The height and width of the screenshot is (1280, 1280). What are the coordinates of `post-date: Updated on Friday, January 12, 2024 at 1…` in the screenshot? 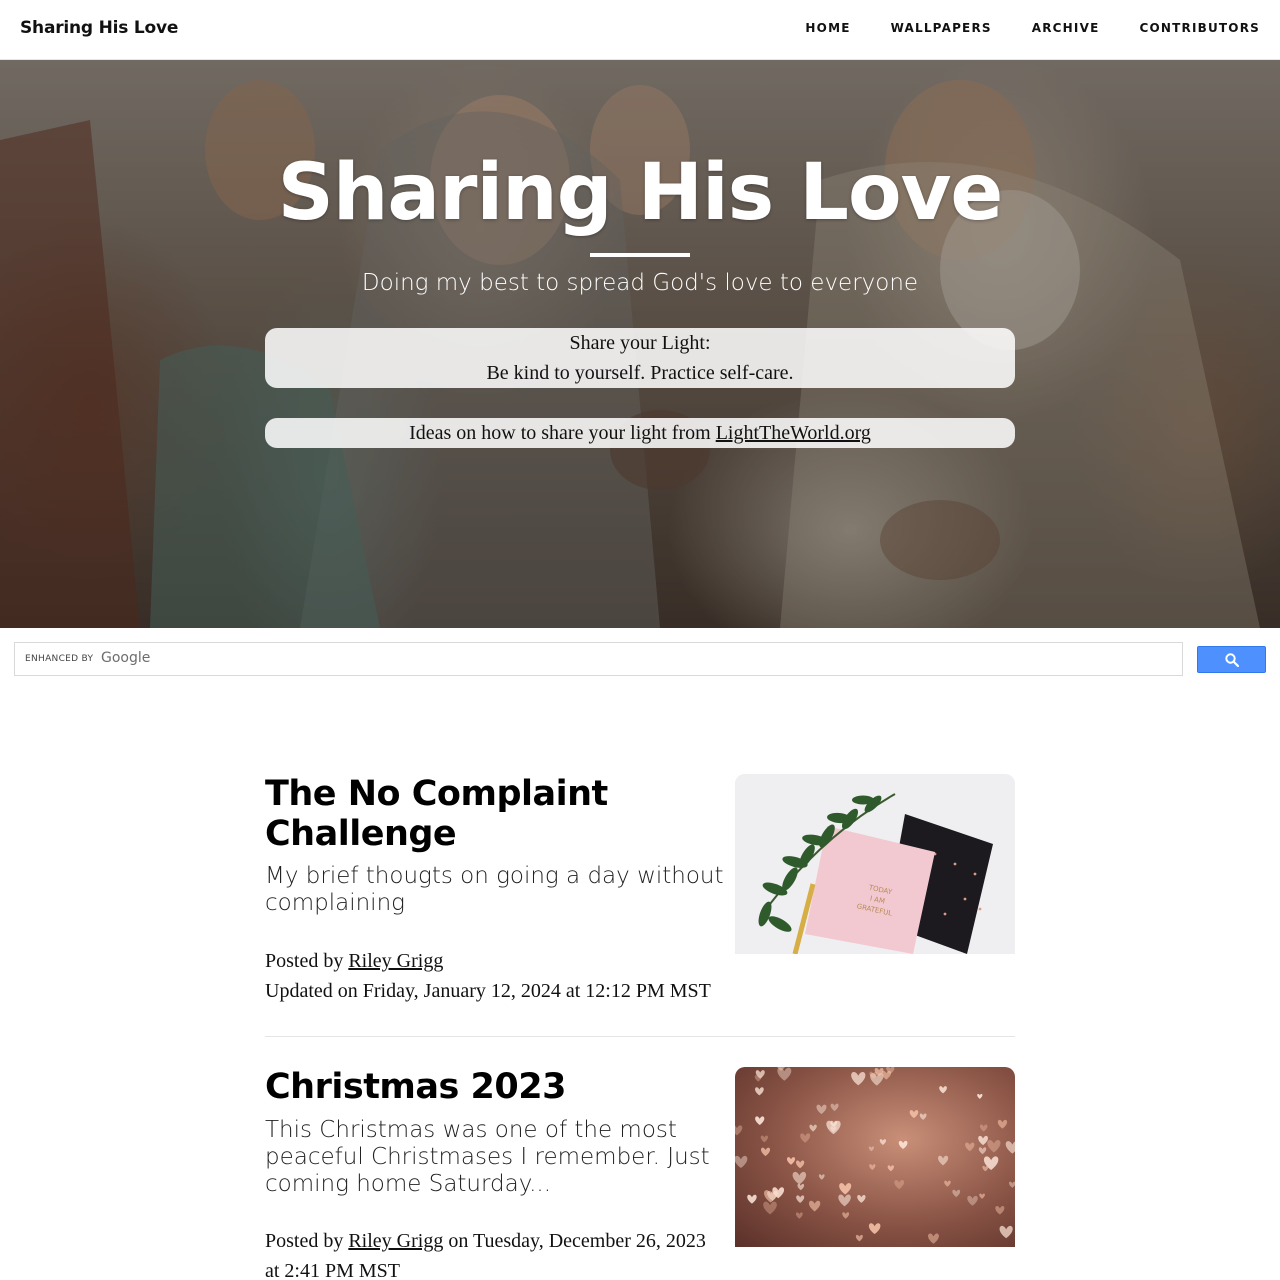 It's located at (488, 991).